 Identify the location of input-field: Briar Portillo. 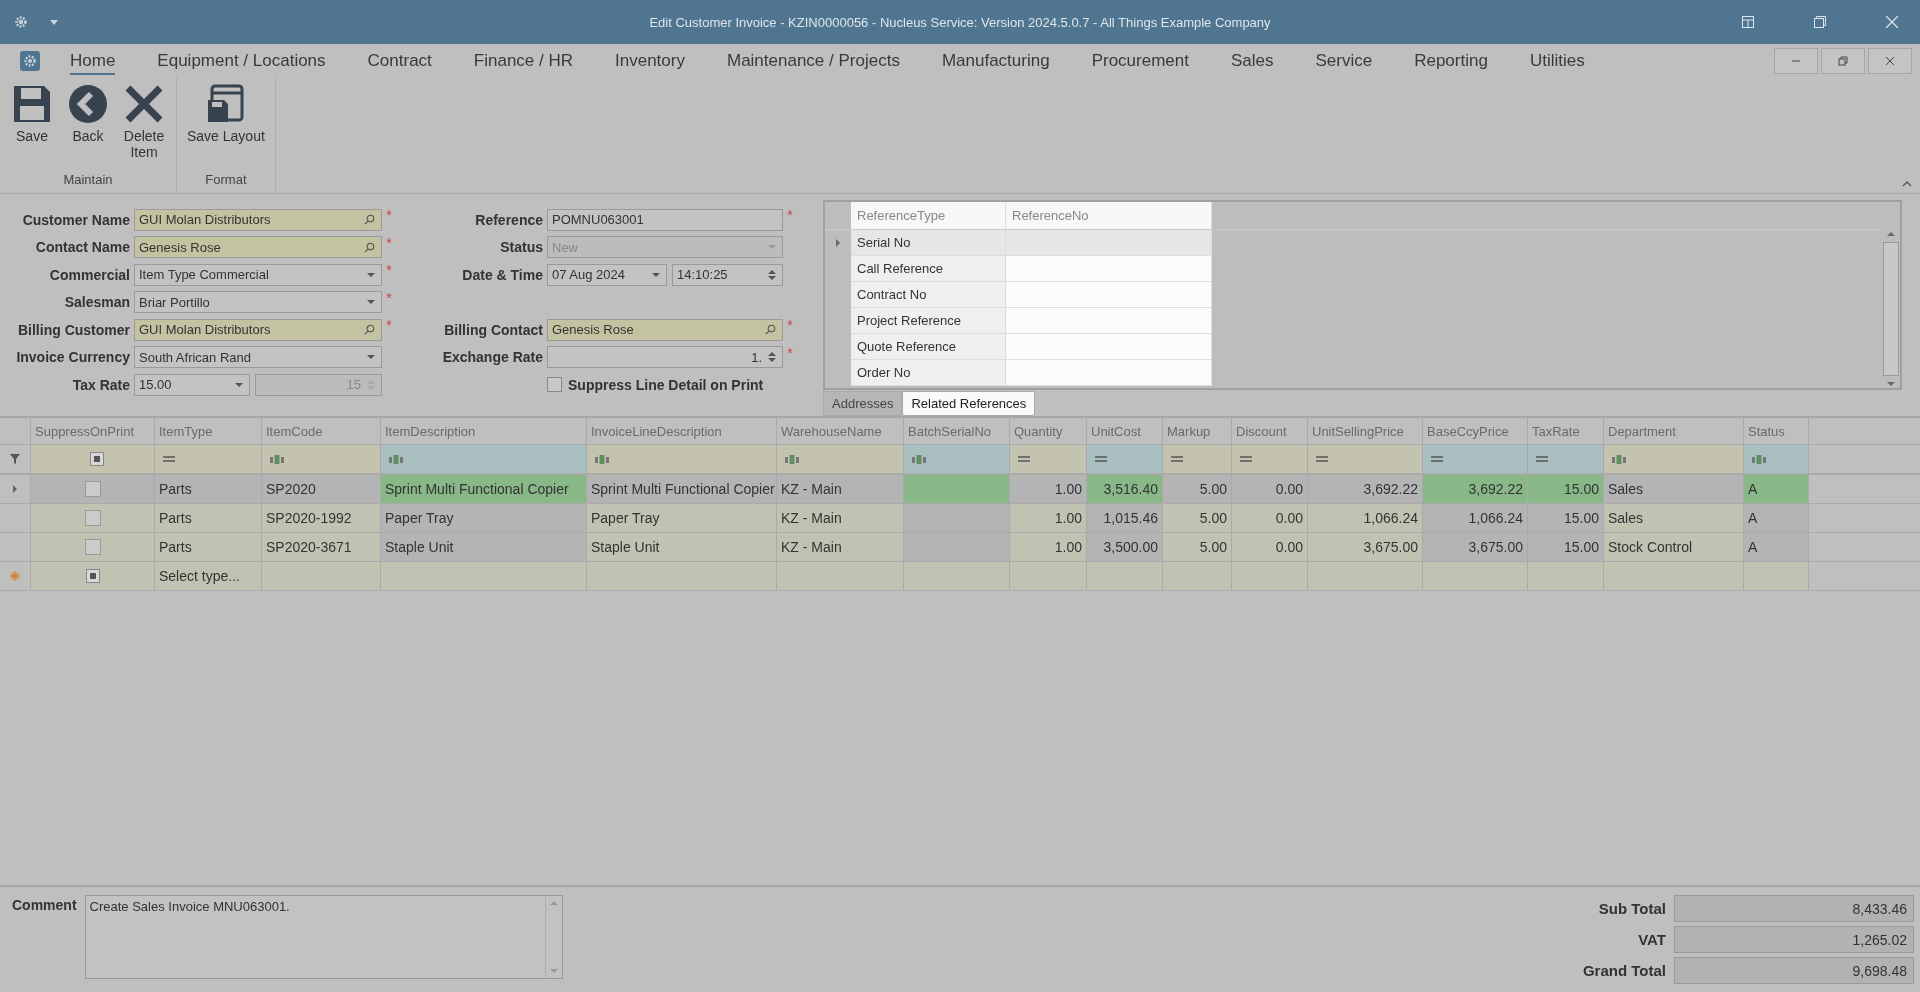
(258, 302).